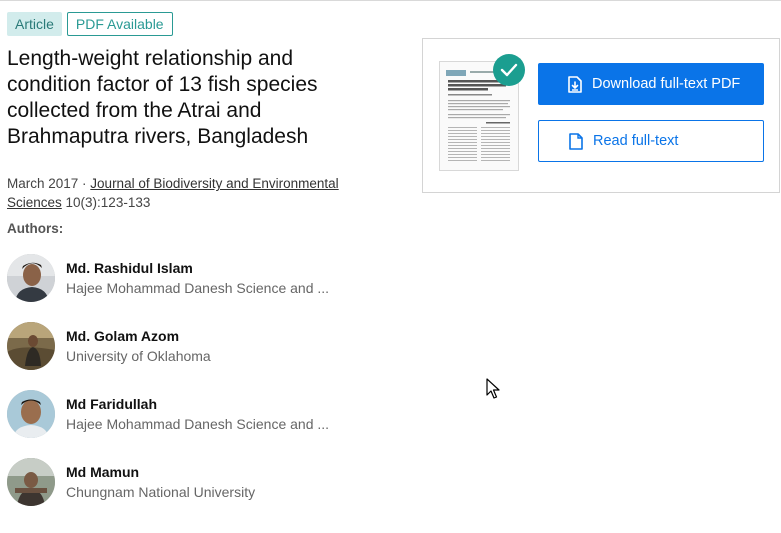 Image resolution: width=781 pixels, height=533 pixels. I want to click on volume-pages: 10(3):123-133, so click(106, 202).